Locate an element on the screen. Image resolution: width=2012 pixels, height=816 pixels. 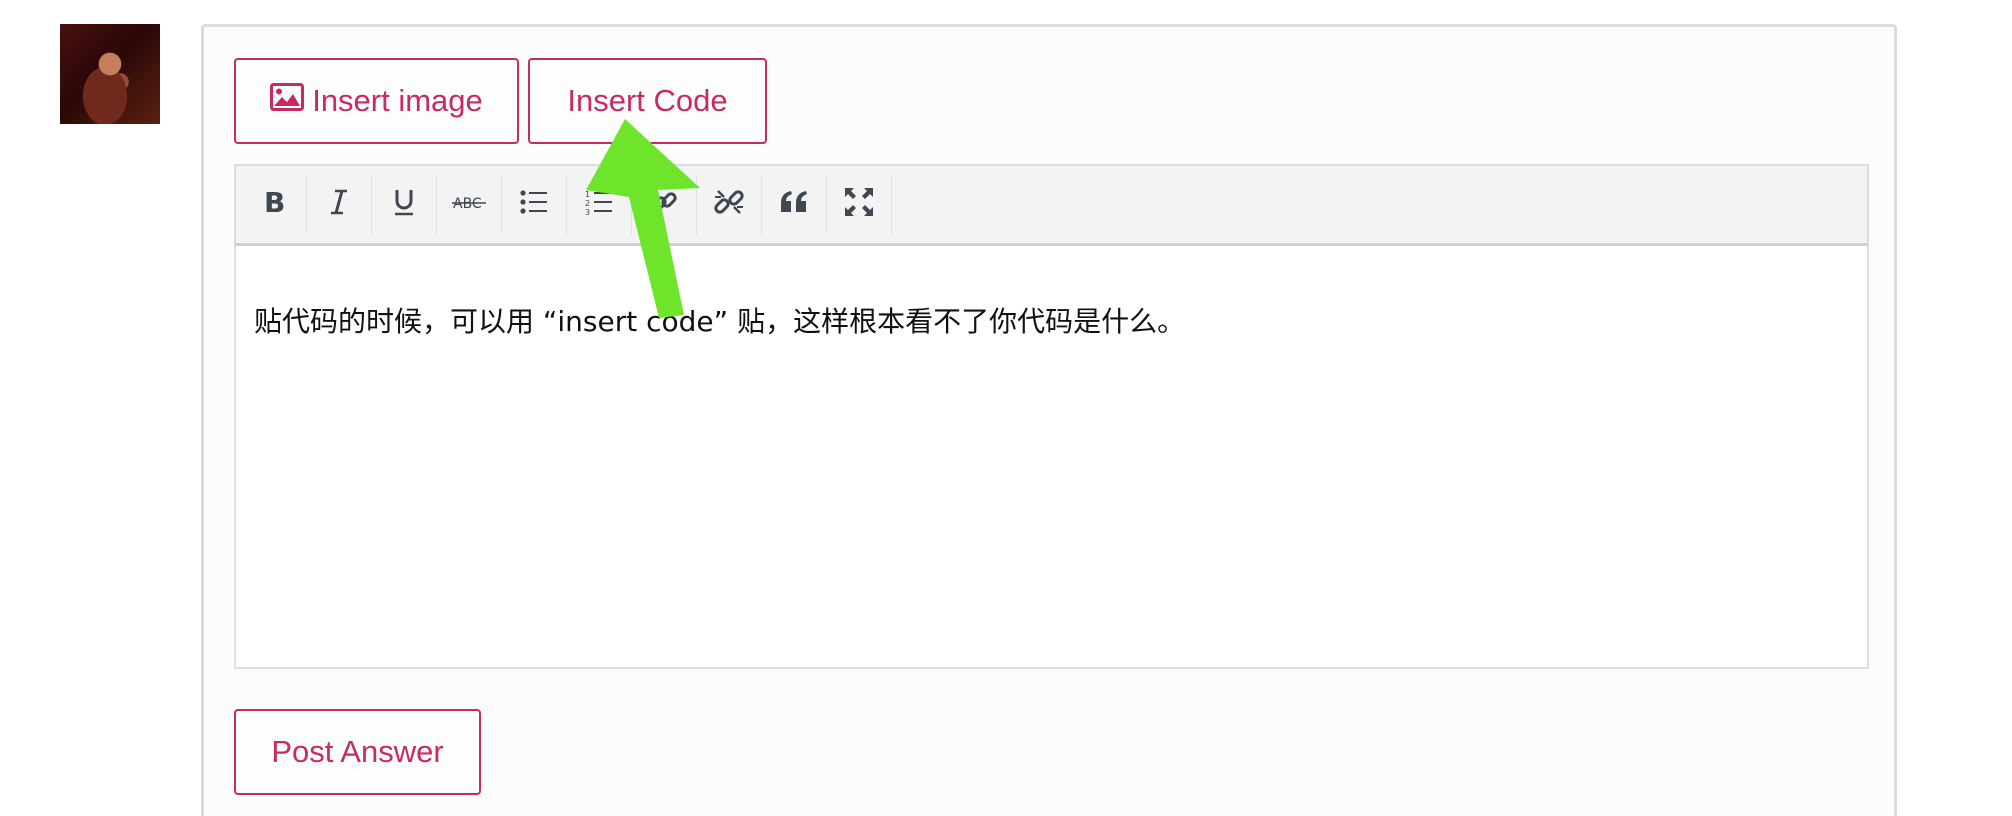
numbered-list-icon: 123 is located at coordinates (599, 204).